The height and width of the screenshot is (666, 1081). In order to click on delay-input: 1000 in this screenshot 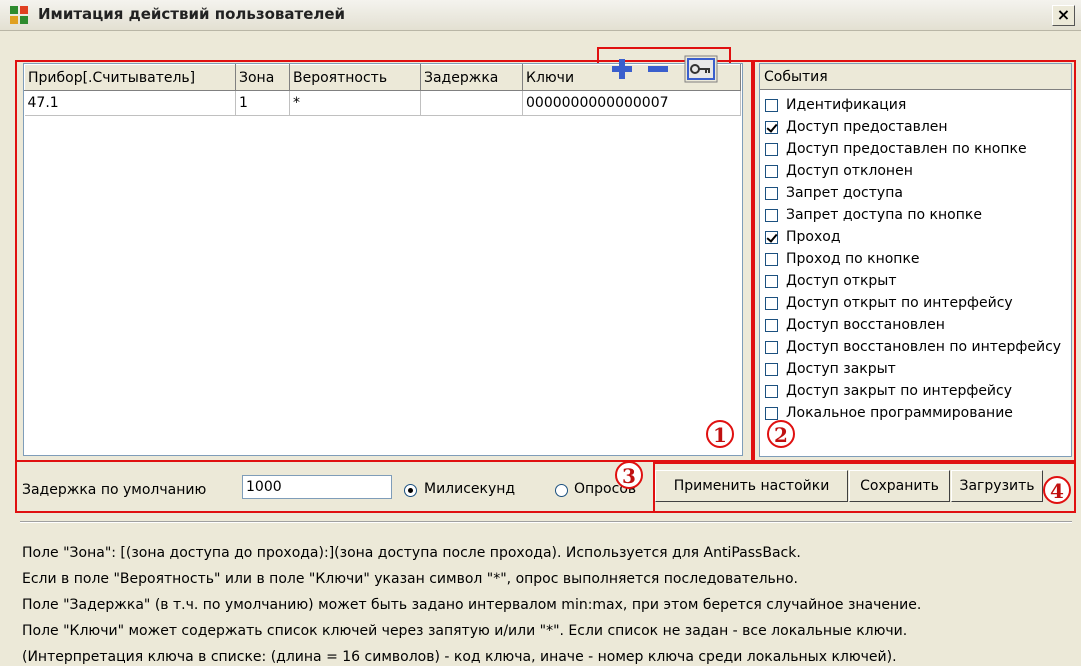, I will do `click(317, 487)`.